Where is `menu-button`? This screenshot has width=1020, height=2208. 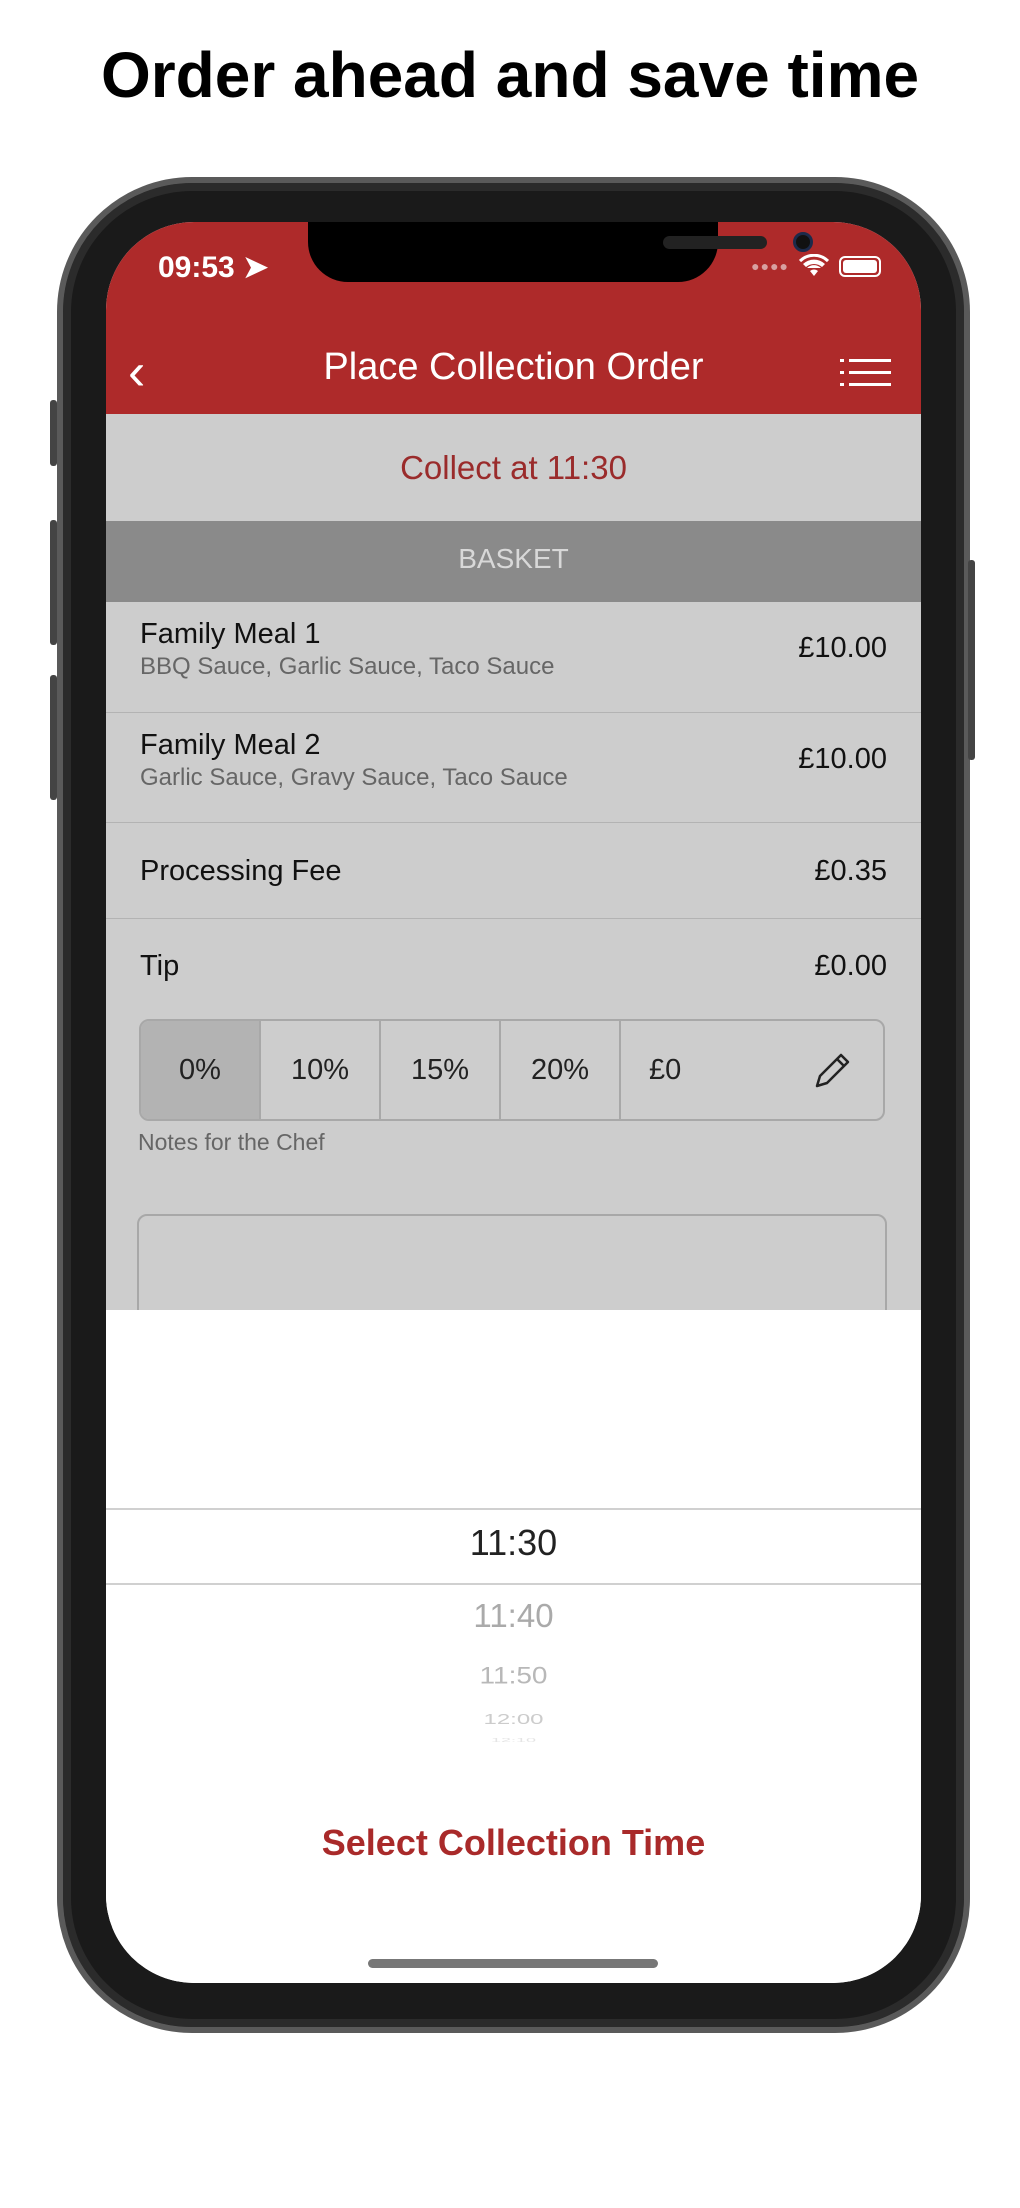 menu-button is located at coordinates (865, 368).